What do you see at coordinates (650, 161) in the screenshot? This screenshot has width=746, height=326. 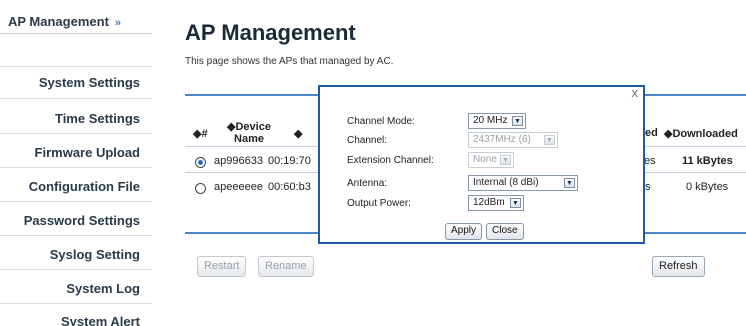 I see `row-partial: es` at bounding box center [650, 161].